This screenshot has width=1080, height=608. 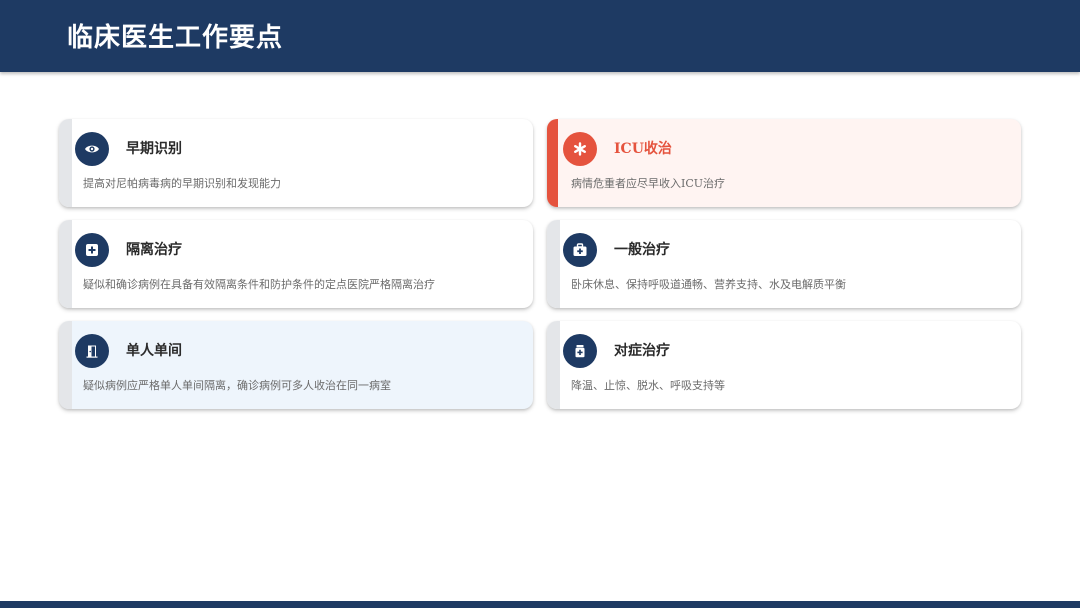 What do you see at coordinates (154, 351) in the screenshot?
I see `card-title: 单人单间` at bounding box center [154, 351].